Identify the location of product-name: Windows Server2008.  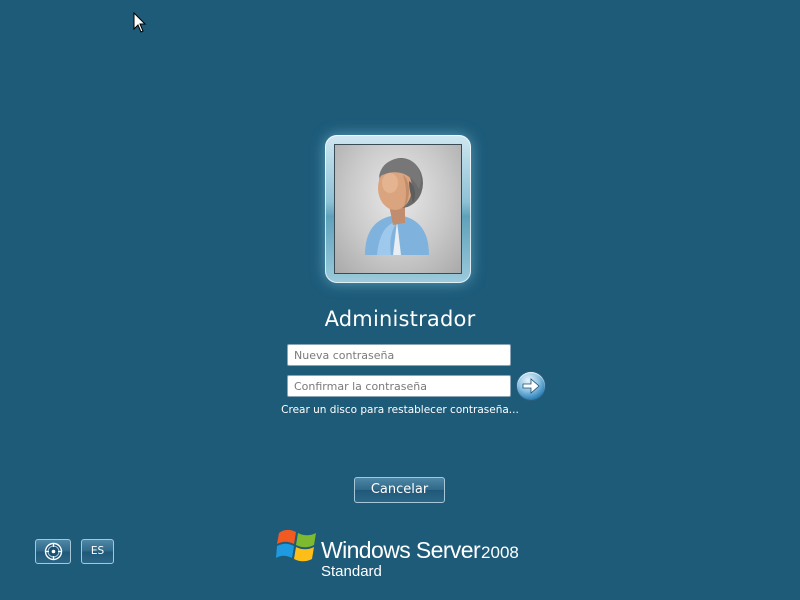
(420, 550).